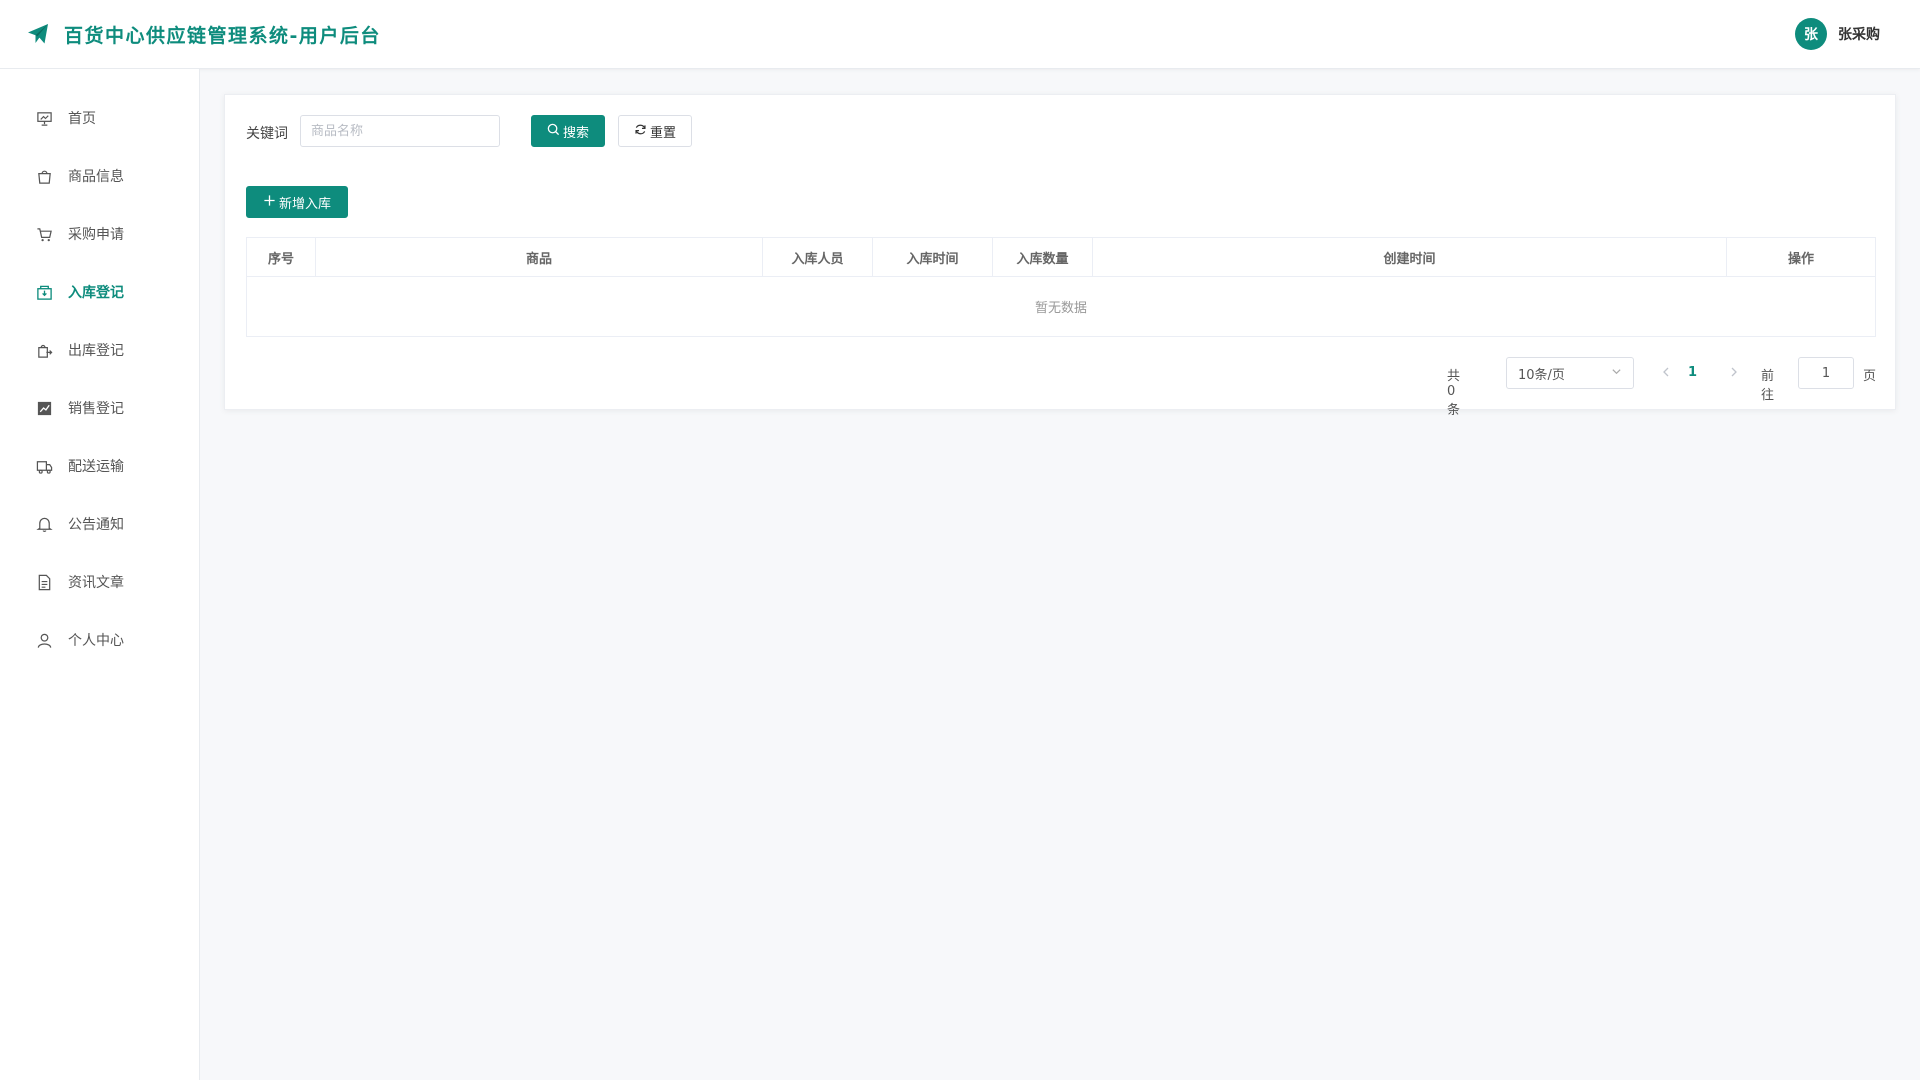 This screenshot has height=1080, width=1920. What do you see at coordinates (44, 292) in the screenshot?
I see `box-in-icon` at bounding box center [44, 292].